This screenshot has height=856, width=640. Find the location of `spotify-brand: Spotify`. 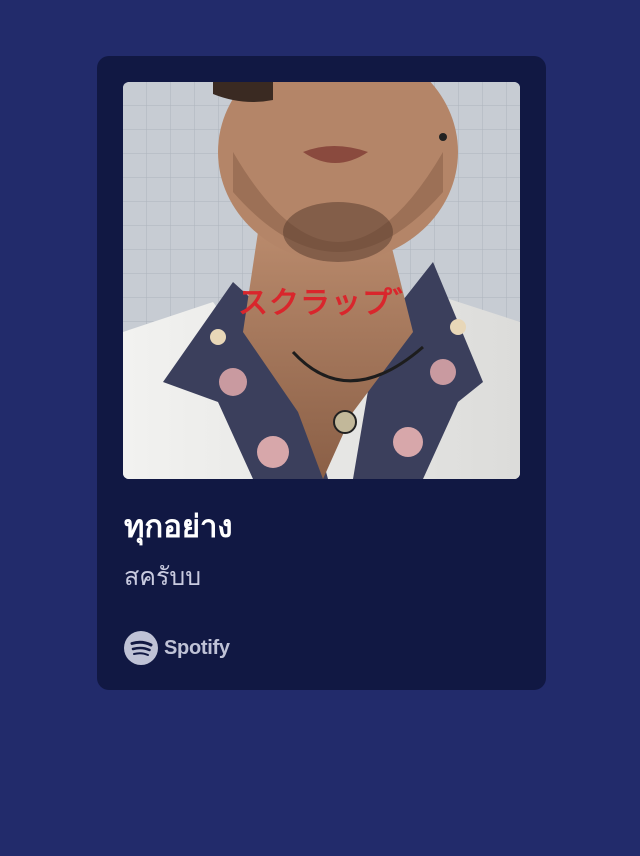

spotify-brand: Spotify is located at coordinates (177, 648).